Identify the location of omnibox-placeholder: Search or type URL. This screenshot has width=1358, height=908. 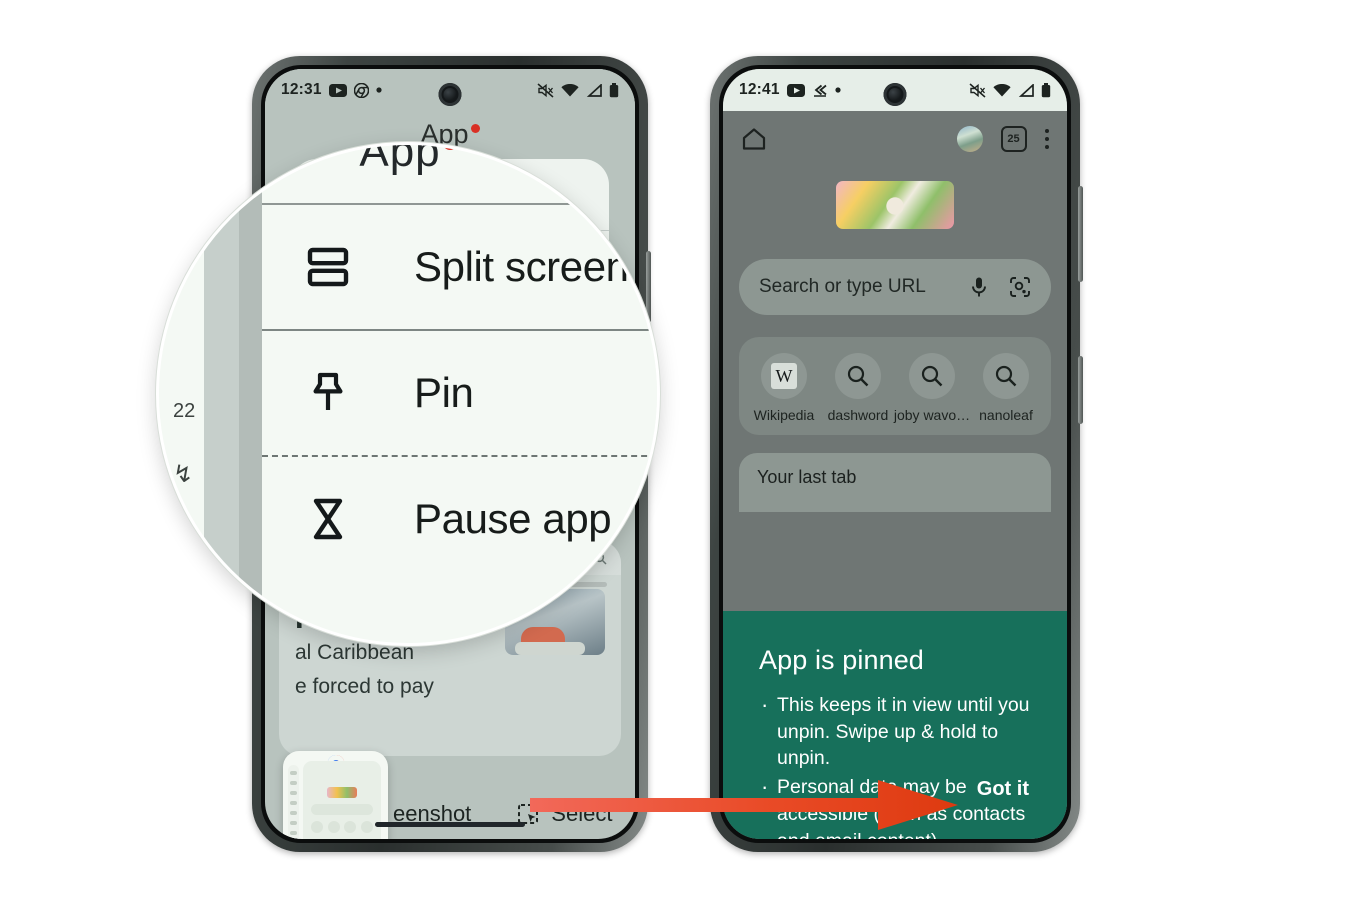
(842, 286).